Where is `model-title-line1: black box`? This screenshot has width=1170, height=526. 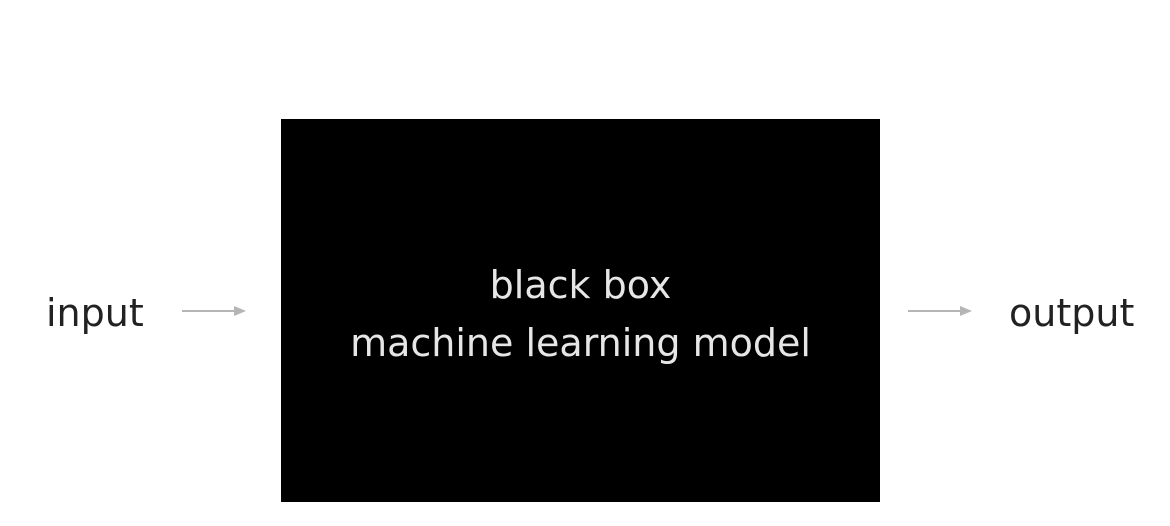 model-title-line1: black box is located at coordinates (580, 285).